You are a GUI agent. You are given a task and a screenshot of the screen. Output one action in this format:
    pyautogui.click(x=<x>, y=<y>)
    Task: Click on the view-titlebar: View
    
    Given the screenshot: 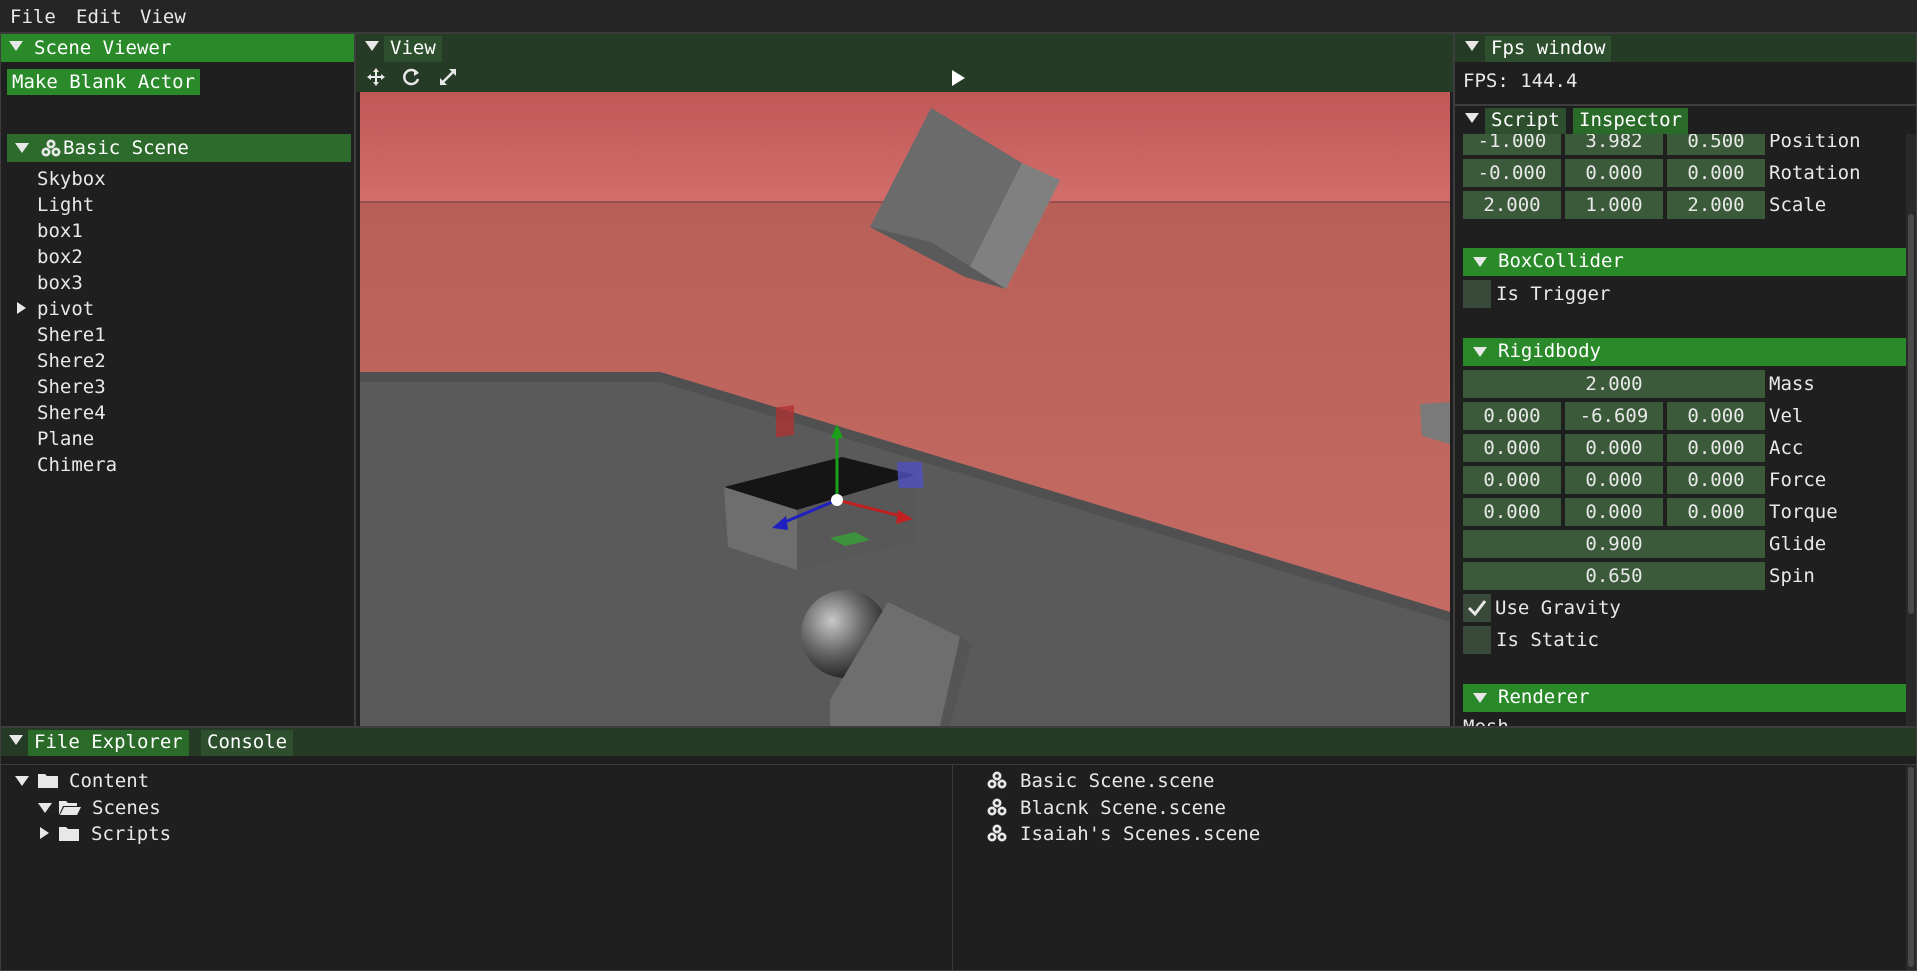 What is the action you would take?
    pyautogui.click(x=904, y=48)
    